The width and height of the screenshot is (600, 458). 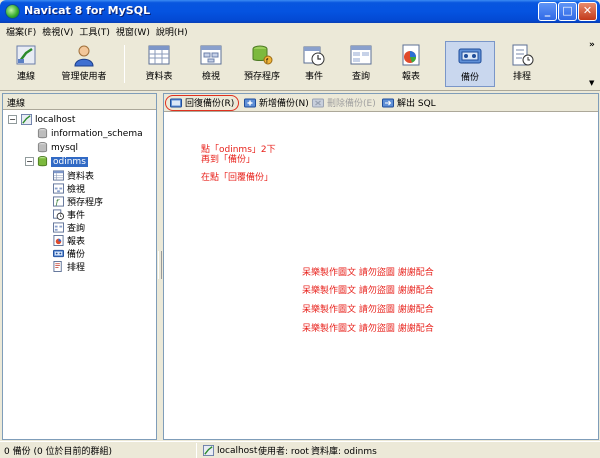 I want to click on close-button: ✕, so click(x=587, y=11).